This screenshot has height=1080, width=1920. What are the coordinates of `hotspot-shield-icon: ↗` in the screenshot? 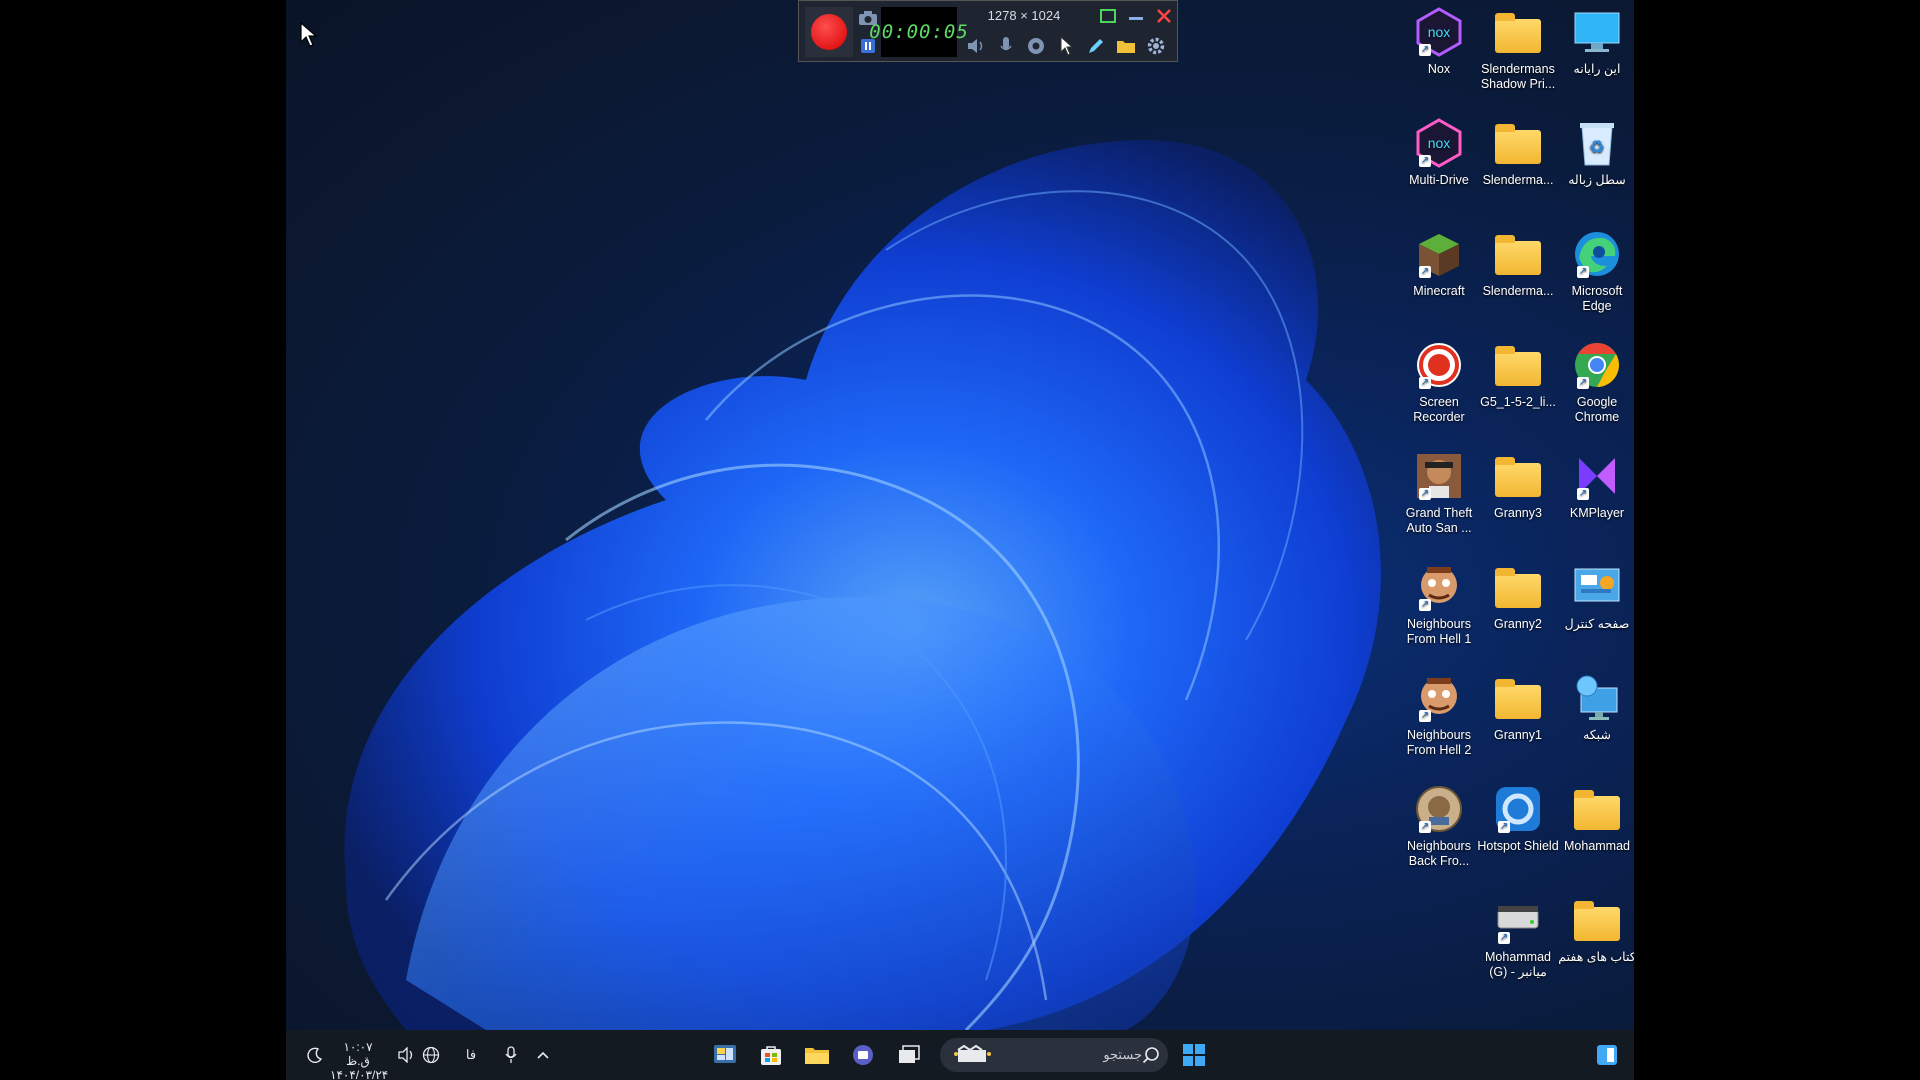 It's located at (1518, 809).